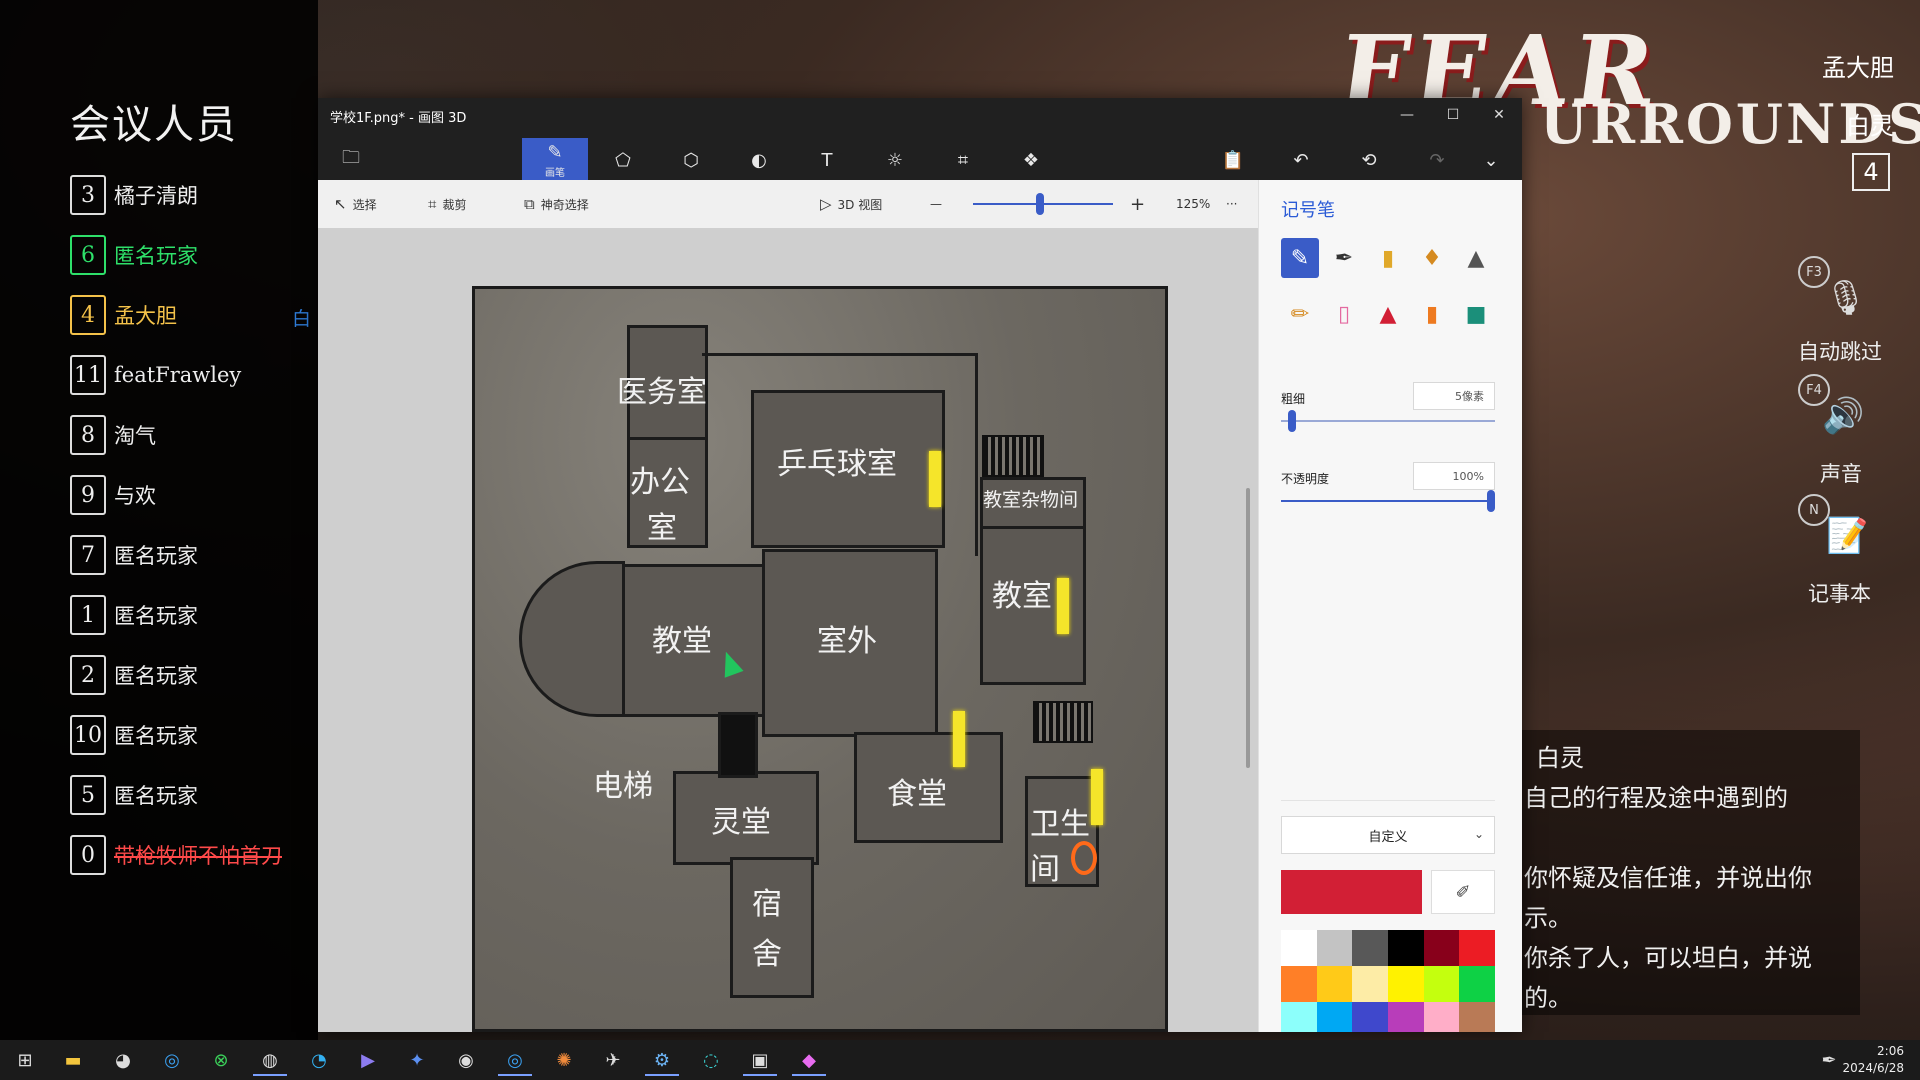  I want to click on crop-tool: ⌗ 裁剪, so click(447, 204).